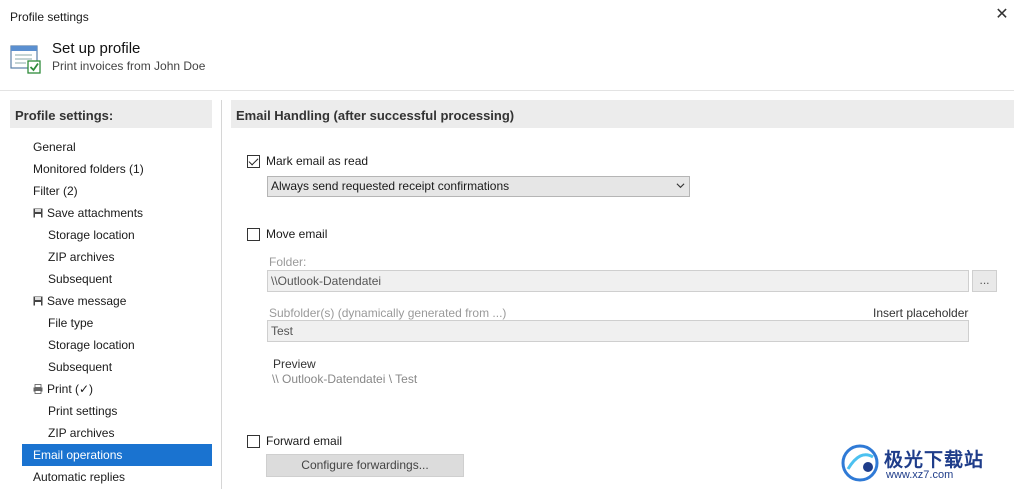 The width and height of the screenshot is (1014, 489). What do you see at coordinates (304, 441) in the screenshot?
I see `forward-email-label: Forward email` at bounding box center [304, 441].